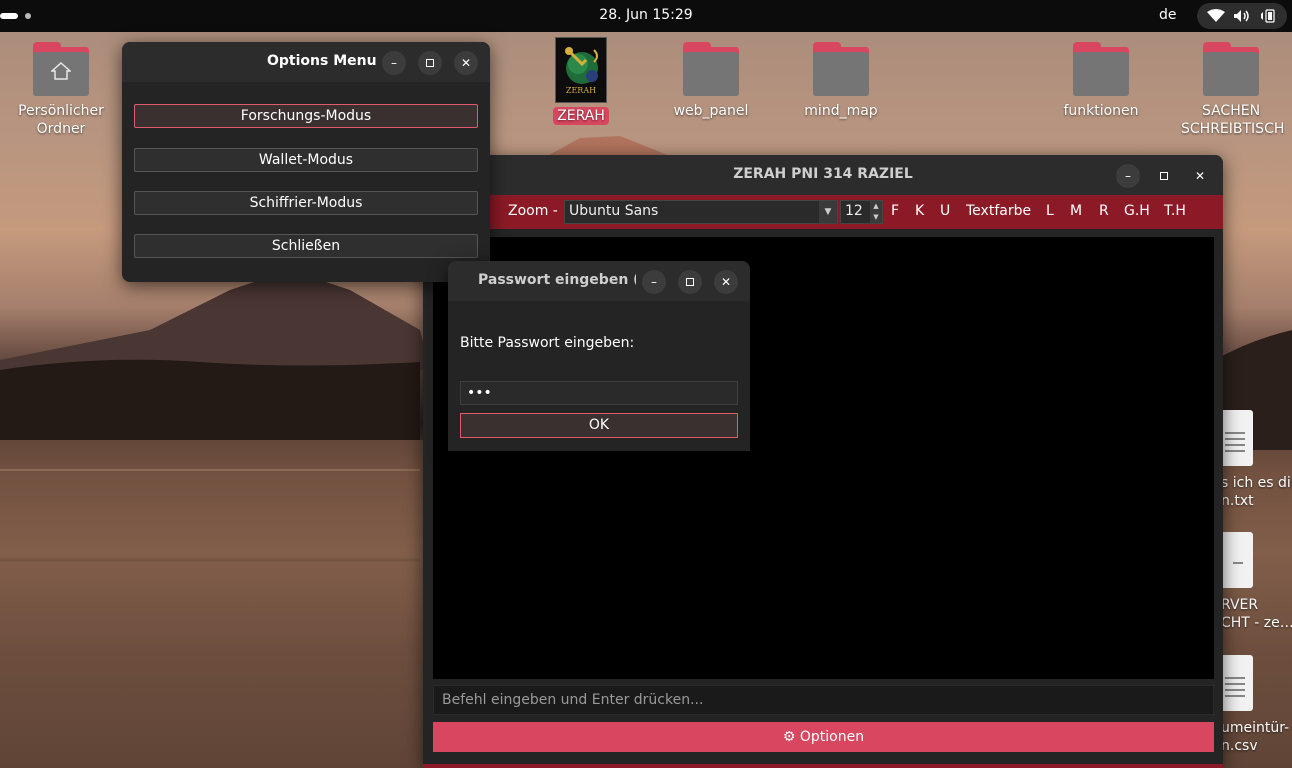 This screenshot has height=768, width=1292. Describe the element at coordinates (1233, 120) in the screenshot. I see `desktop-icon-label: SACHEN SCHREIBTISCH` at that location.